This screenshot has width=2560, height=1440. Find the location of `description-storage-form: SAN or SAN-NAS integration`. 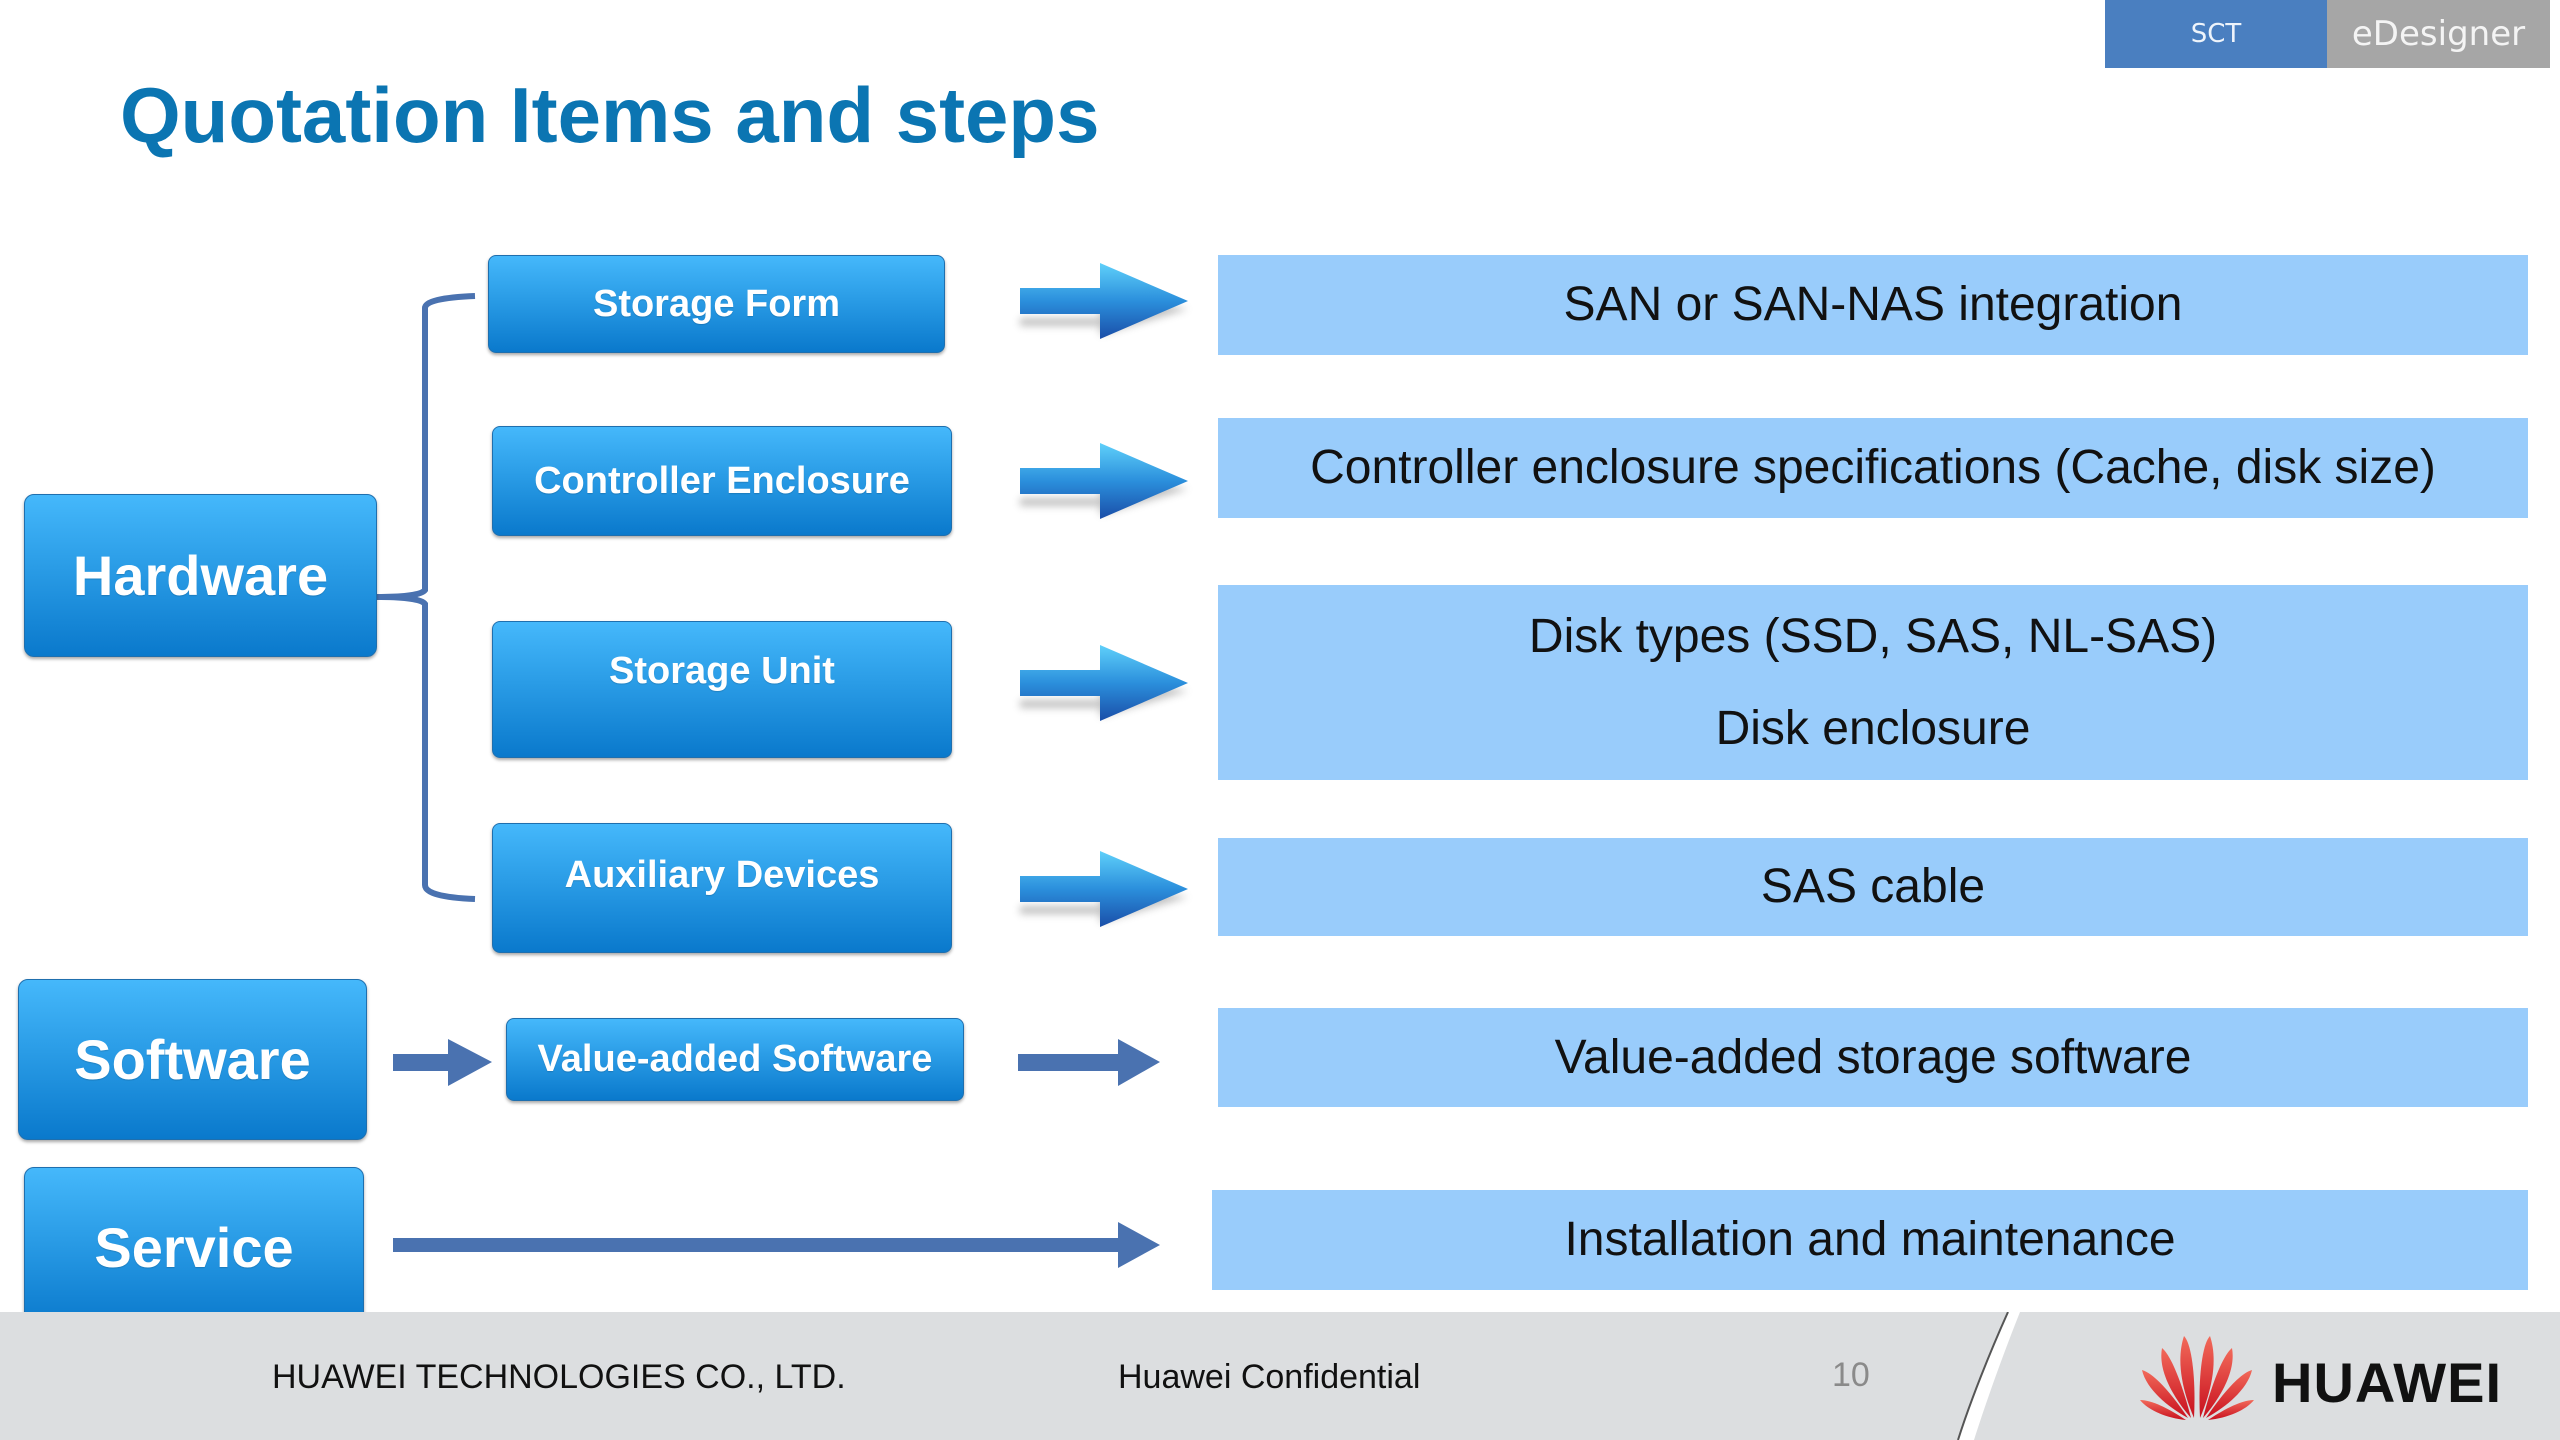

description-storage-form: SAN or SAN-NAS integration is located at coordinates (1873, 305).